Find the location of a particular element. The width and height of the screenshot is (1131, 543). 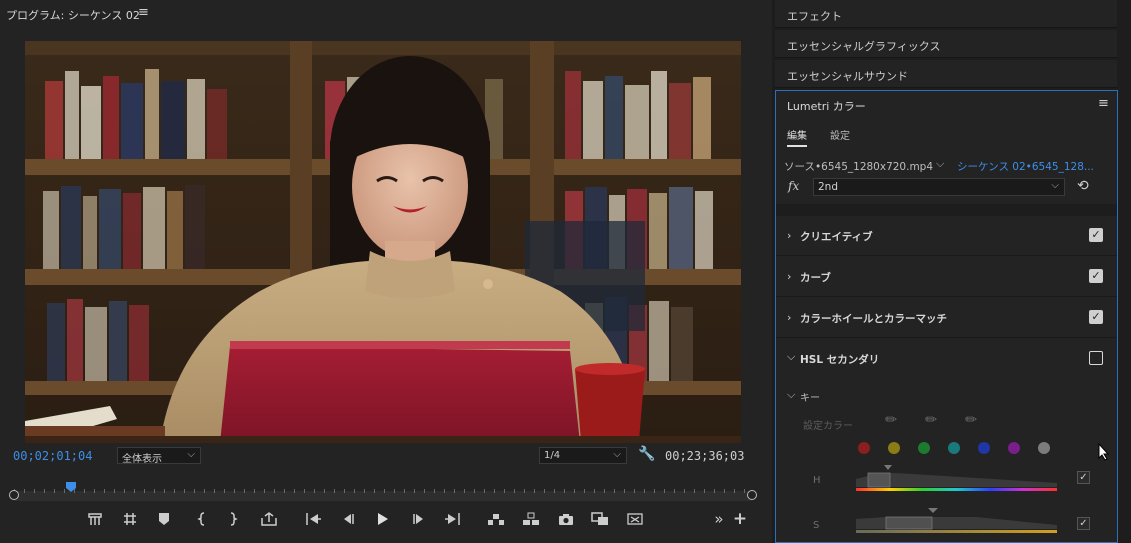

zoom-start-handle is located at coordinates (14, 495).